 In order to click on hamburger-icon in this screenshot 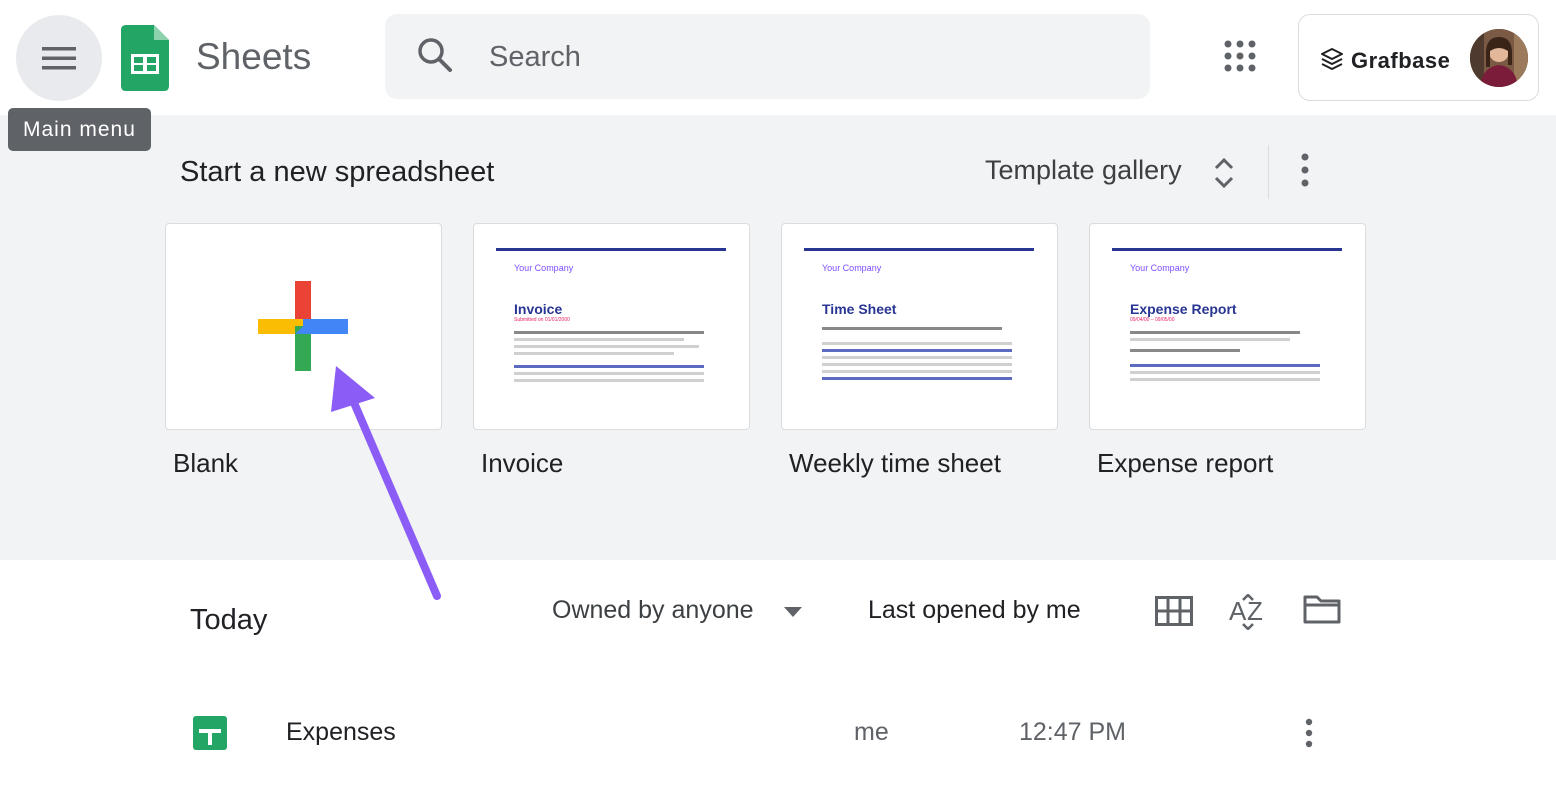, I will do `click(59, 58)`.